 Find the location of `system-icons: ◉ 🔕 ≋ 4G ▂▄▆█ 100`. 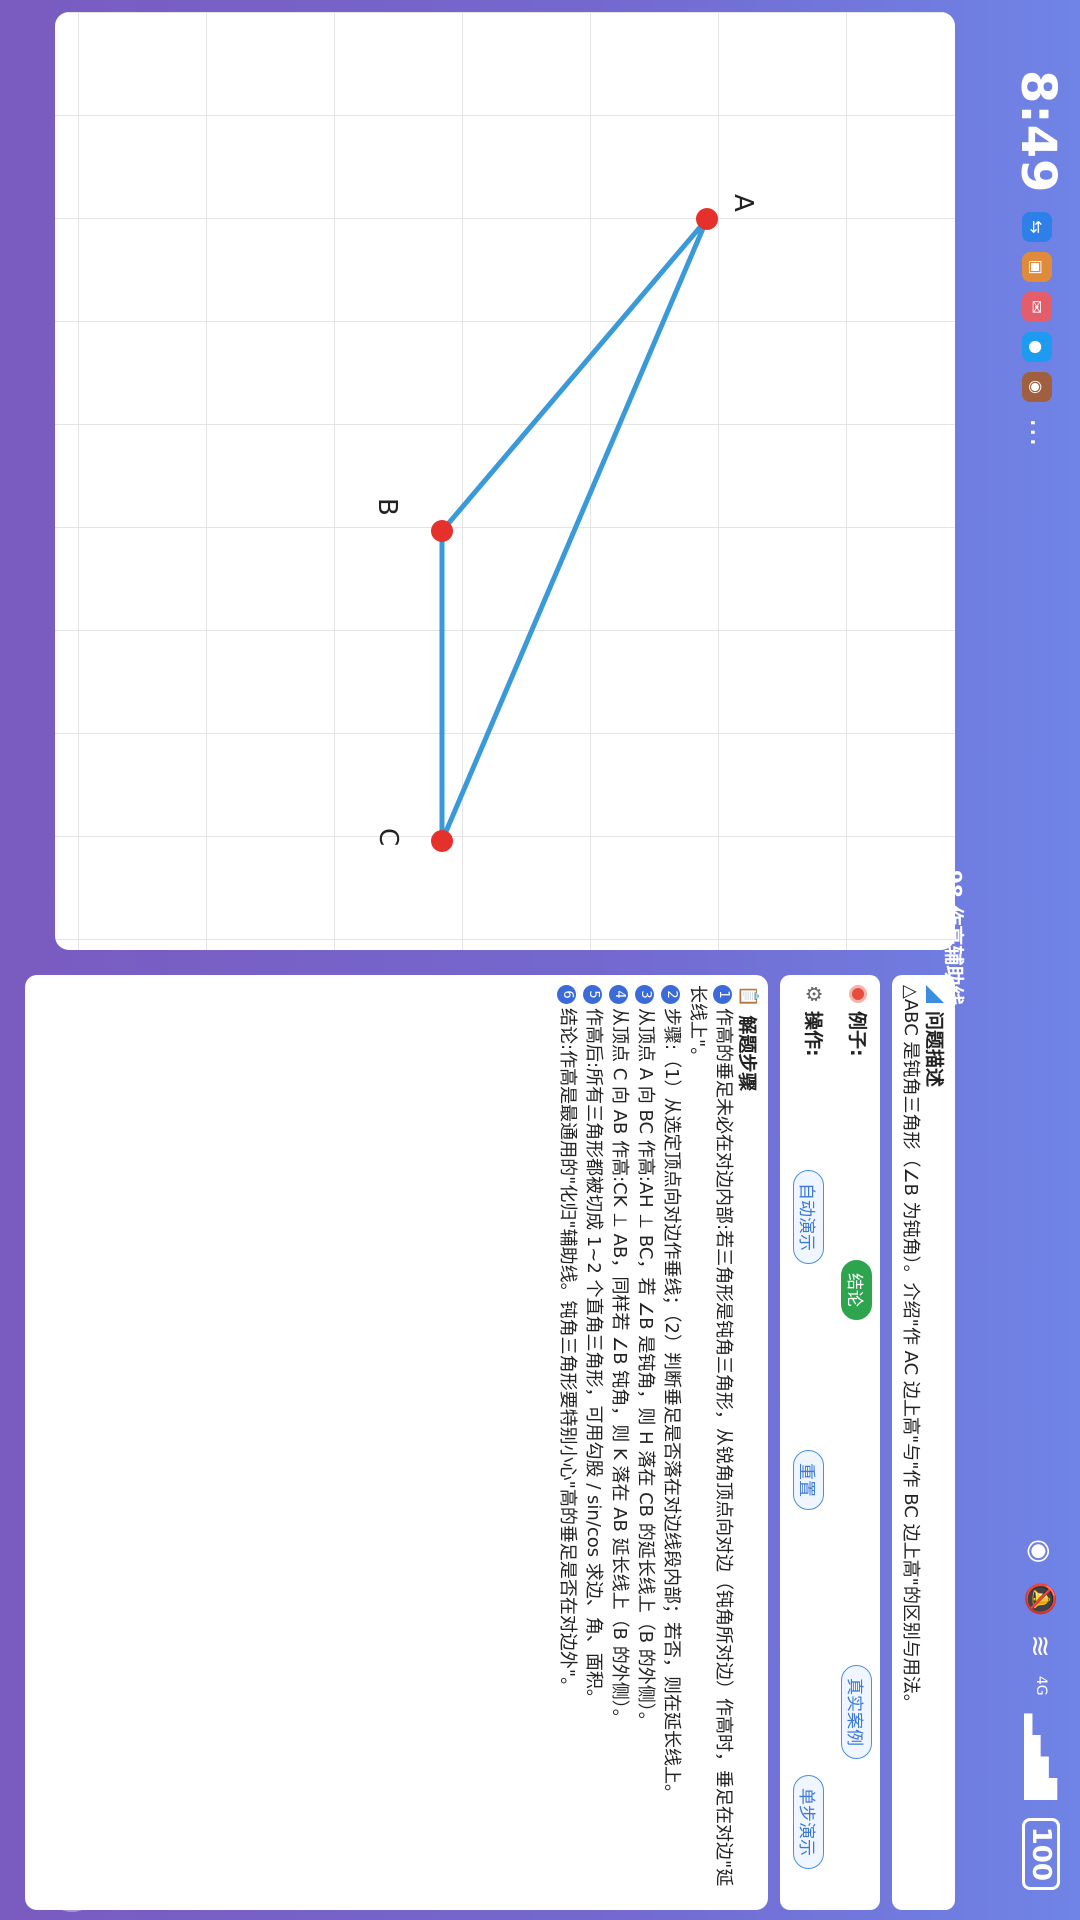

system-icons: ◉ 🔕 ≋ 4G ▂▄▆█ 100 is located at coordinates (1041, 1714).